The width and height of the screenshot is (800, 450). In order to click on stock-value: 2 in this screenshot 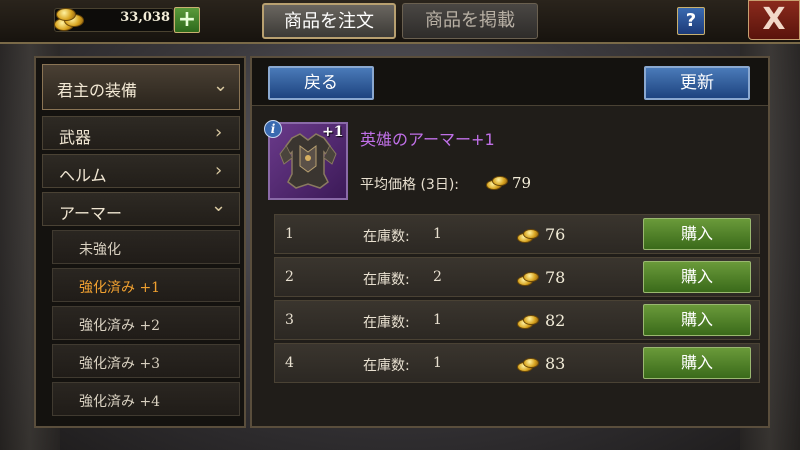, I will do `click(437, 277)`.